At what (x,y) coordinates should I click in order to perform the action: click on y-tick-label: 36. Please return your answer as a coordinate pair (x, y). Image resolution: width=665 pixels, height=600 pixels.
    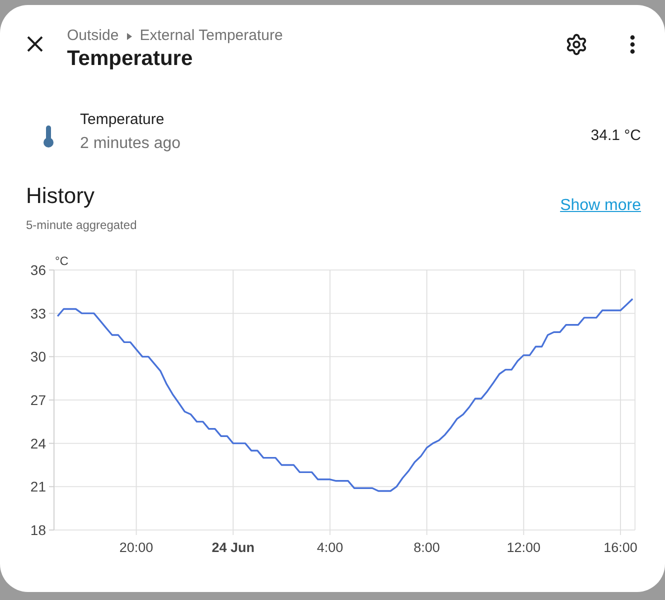
    Looking at the image, I should click on (38, 270).